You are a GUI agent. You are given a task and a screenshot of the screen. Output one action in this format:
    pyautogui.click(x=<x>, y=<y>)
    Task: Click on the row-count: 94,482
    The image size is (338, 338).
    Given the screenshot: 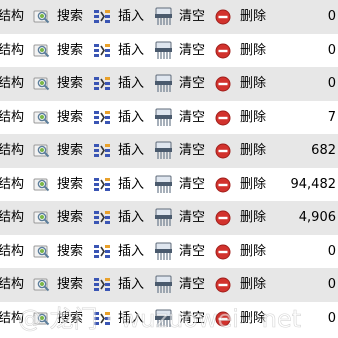 What is the action you would take?
    pyautogui.click(x=313, y=184)
    